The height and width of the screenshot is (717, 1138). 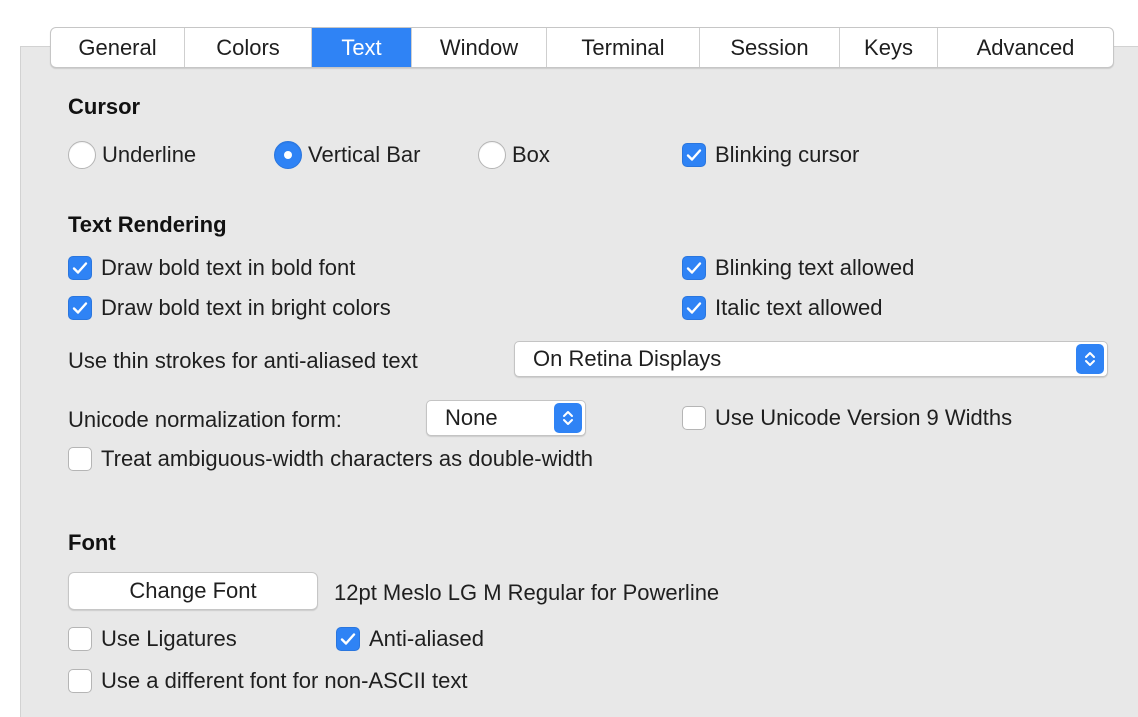 What do you see at coordinates (426, 638) in the screenshot?
I see `anti-aliased-label: Anti-aliased` at bounding box center [426, 638].